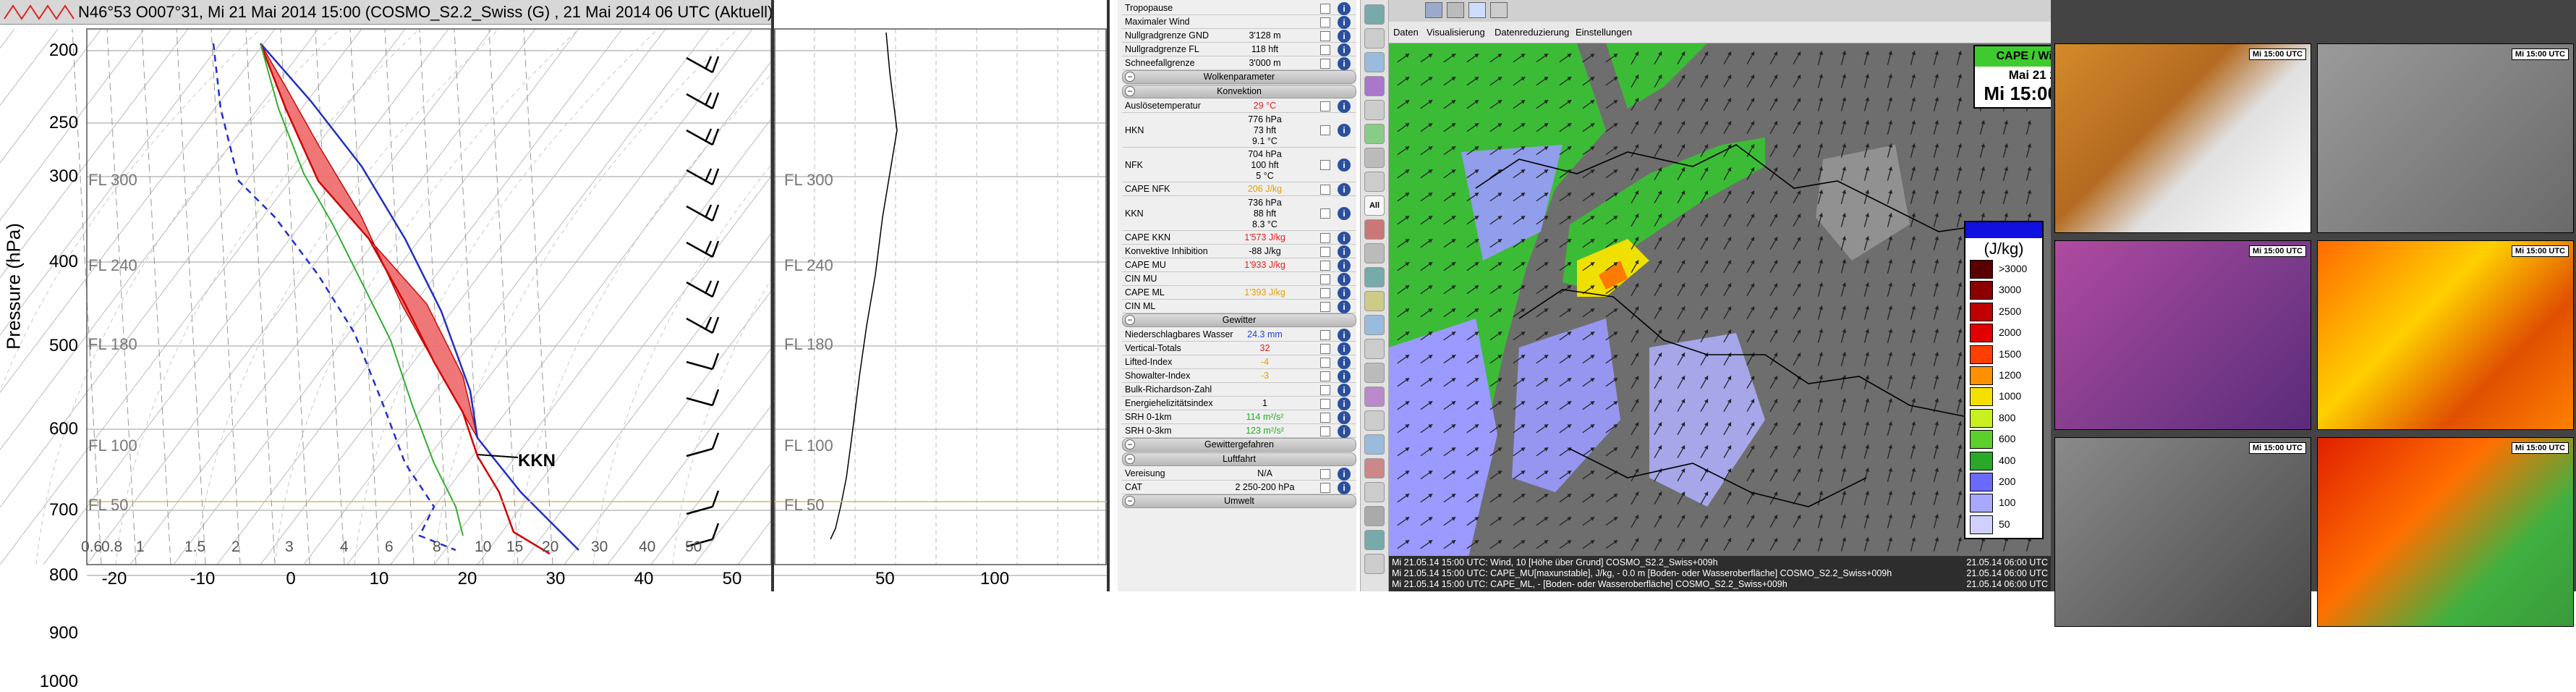 The image size is (2576, 692). I want to click on section-header: − Wolkenparameter, so click(1239, 77).